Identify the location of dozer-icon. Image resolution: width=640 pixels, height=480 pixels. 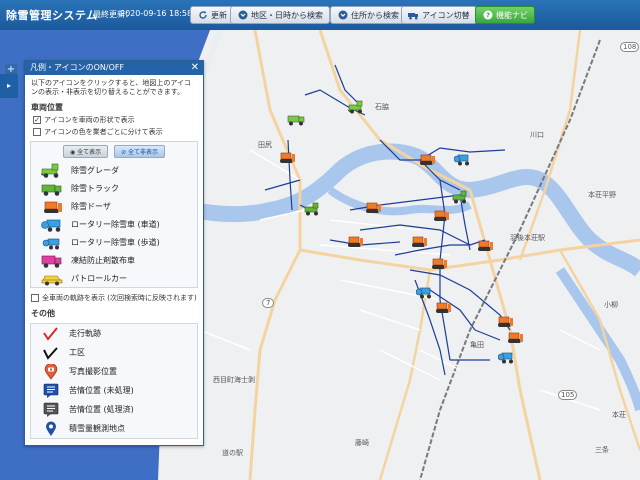
(52, 206).